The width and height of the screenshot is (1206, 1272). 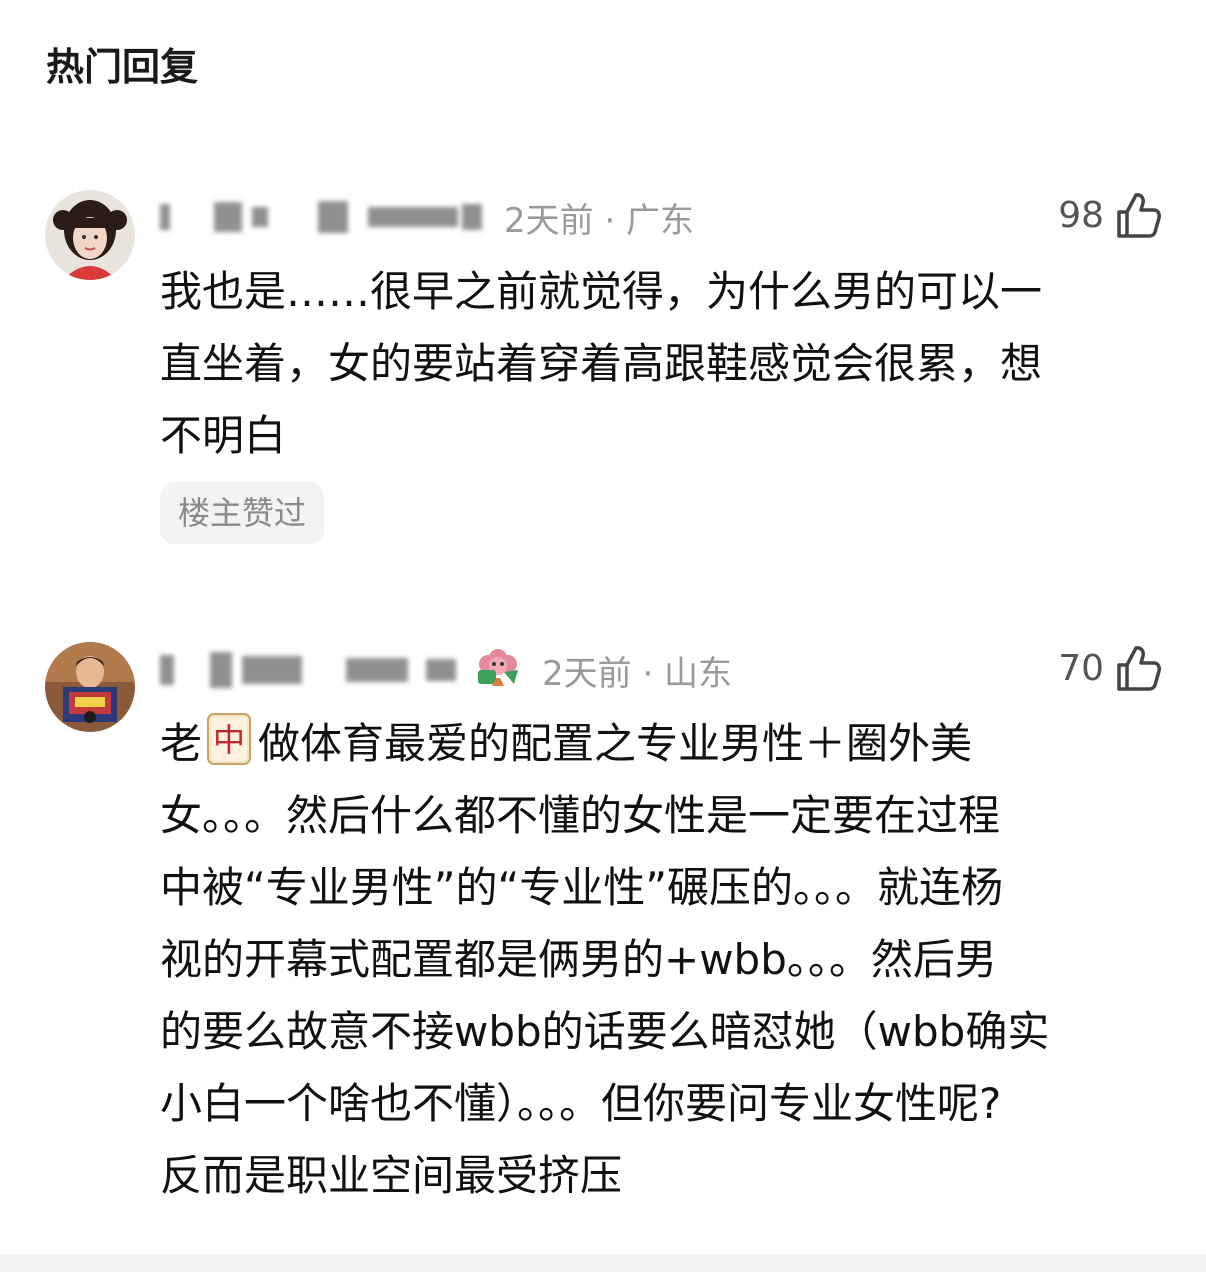 I want to click on comment-text-line: 不明白, so click(x=223, y=435).